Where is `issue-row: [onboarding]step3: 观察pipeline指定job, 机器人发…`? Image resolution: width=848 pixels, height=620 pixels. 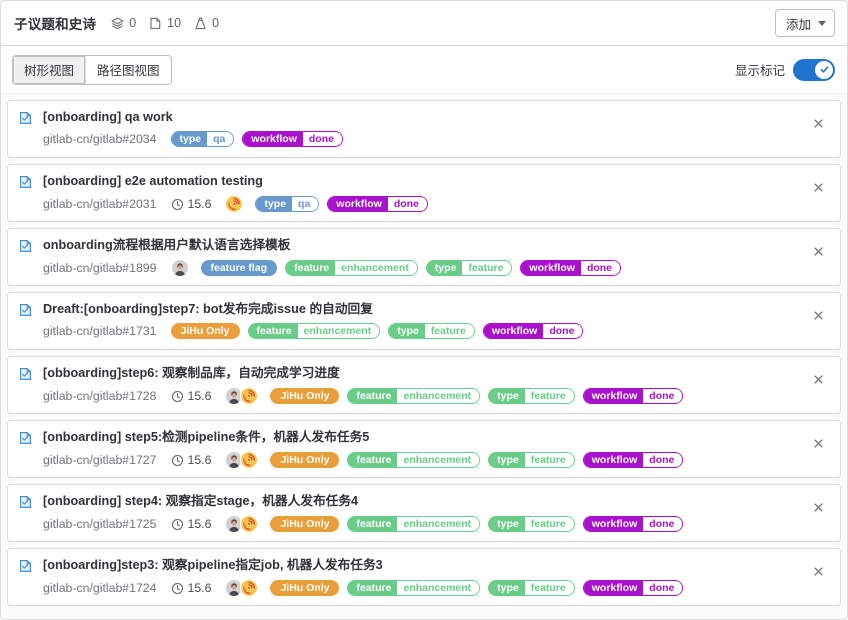
issue-row: [onboarding]step3: 观察pipeline指定job, 机器人发… is located at coordinates (424, 577).